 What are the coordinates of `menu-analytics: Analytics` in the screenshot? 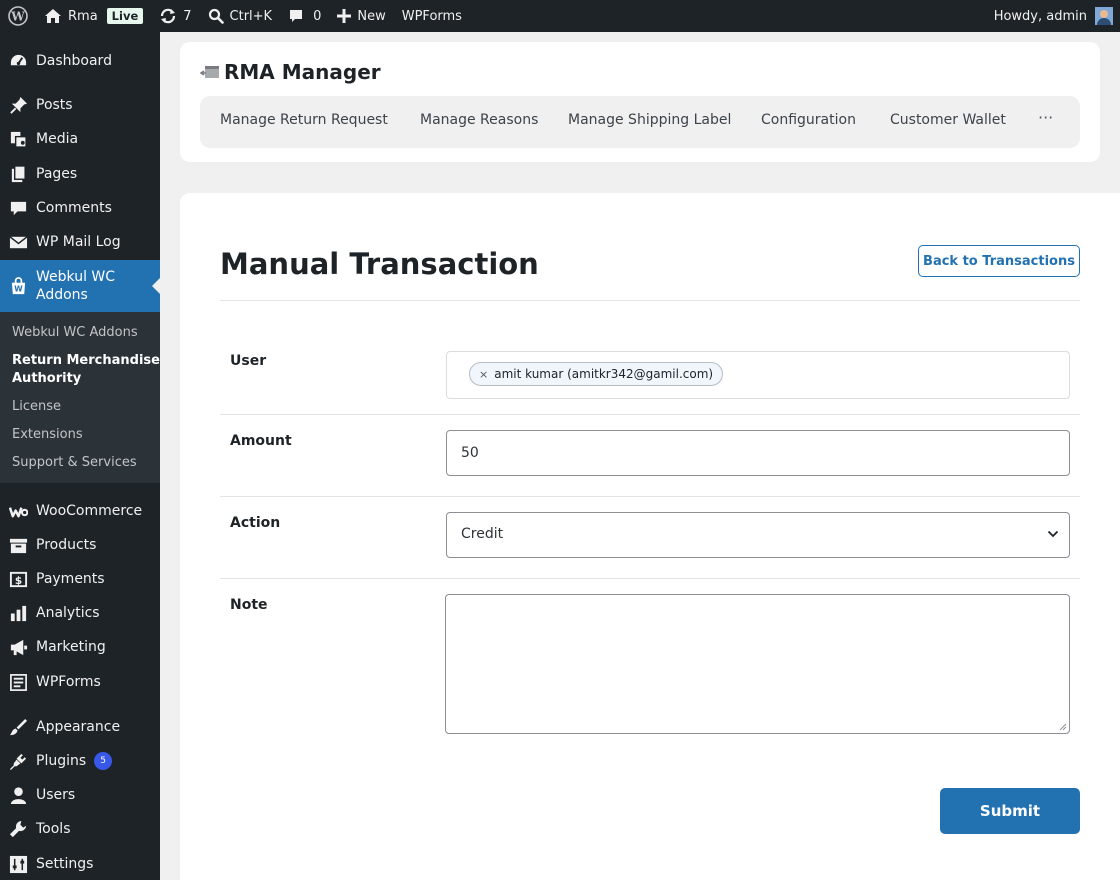 It's located at (80, 613).